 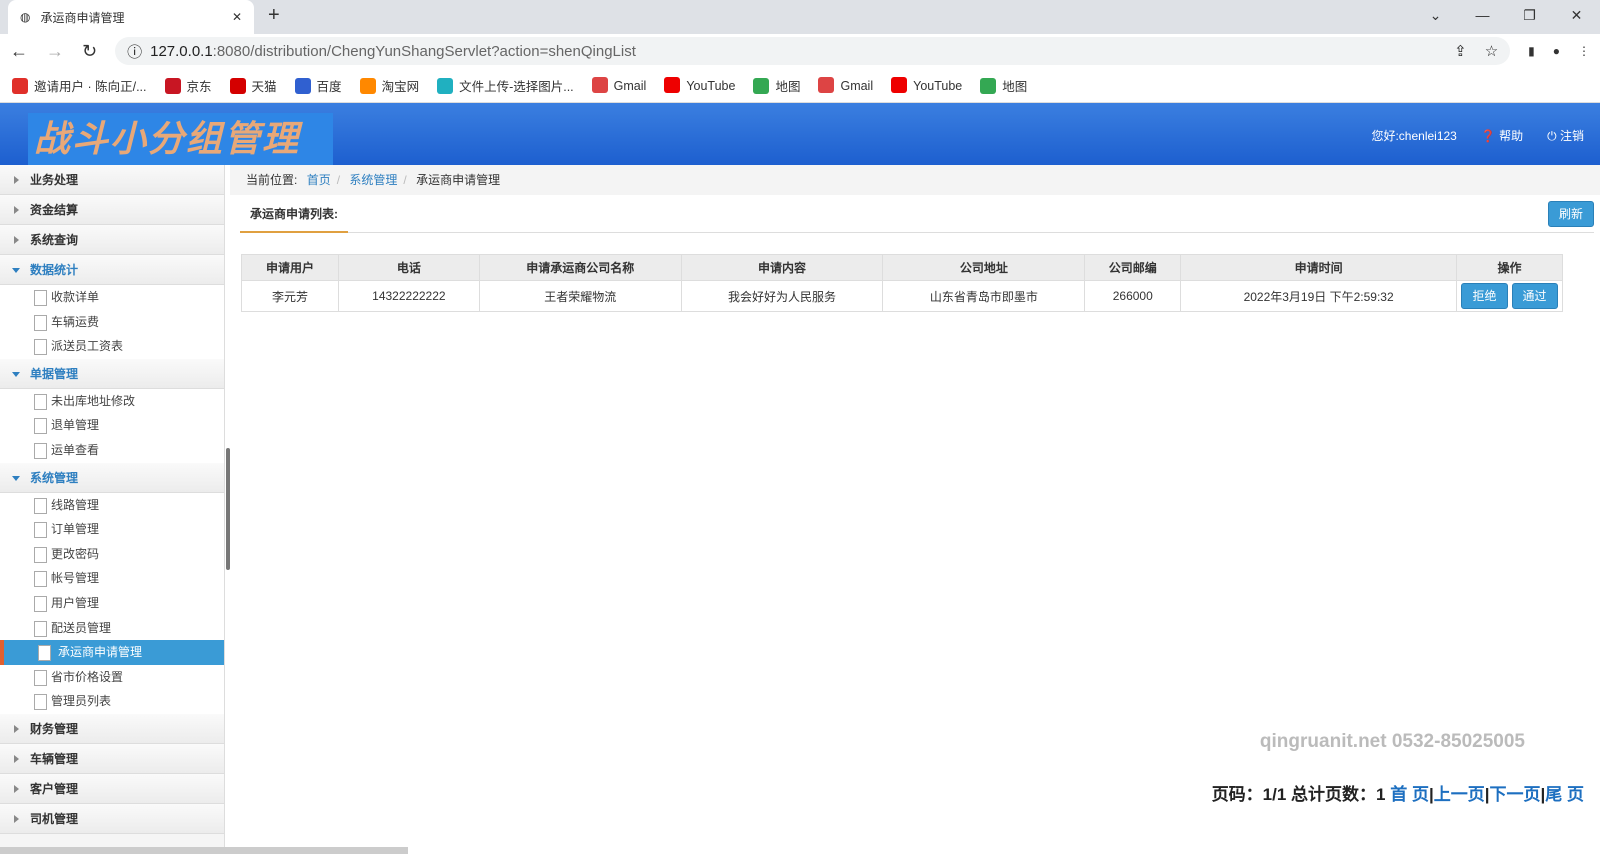 What do you see at coordinates (112, 758) in the screenshot?
I see `sidebar-group: 车辆管理` at bounding box center [112, 758].